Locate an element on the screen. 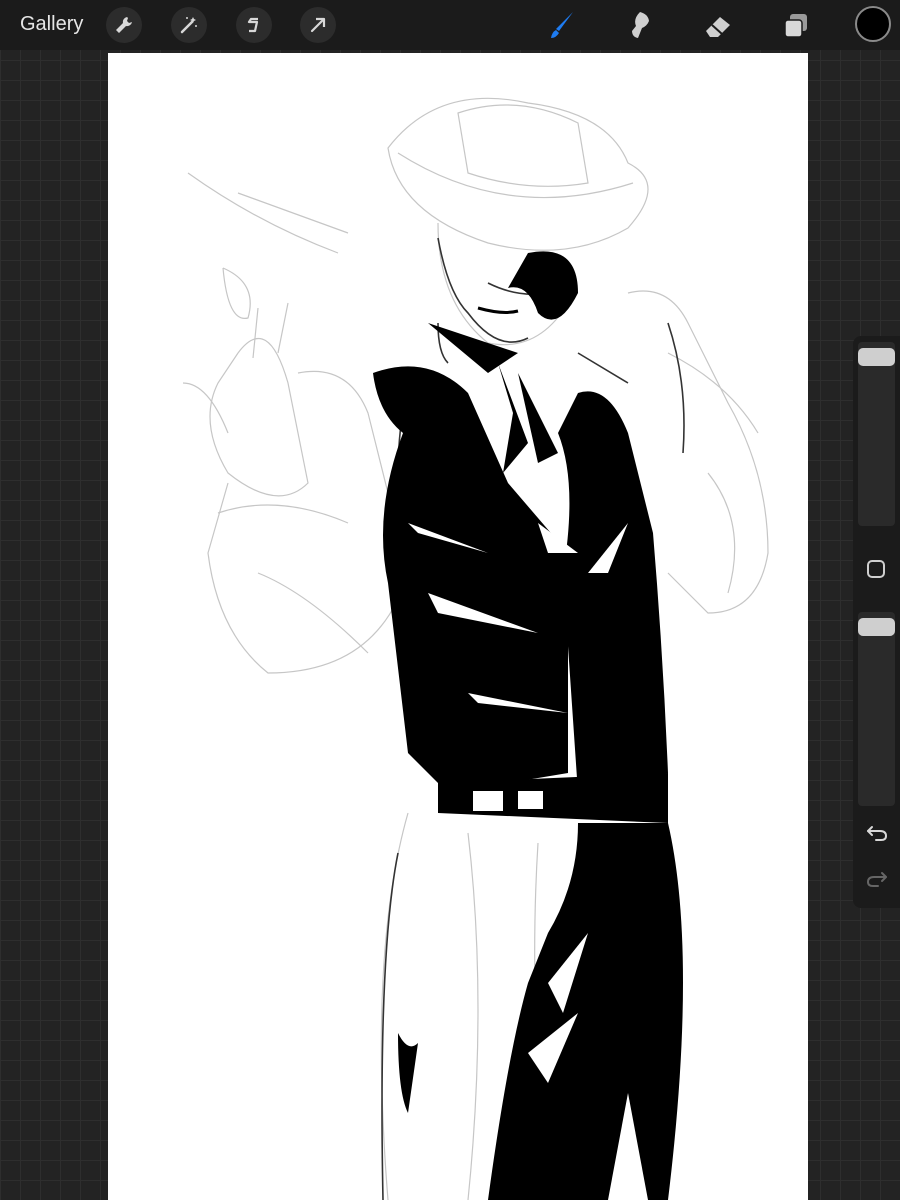 The image size is (900, 1200). smudge-icon is located at coordinates (640, 25).